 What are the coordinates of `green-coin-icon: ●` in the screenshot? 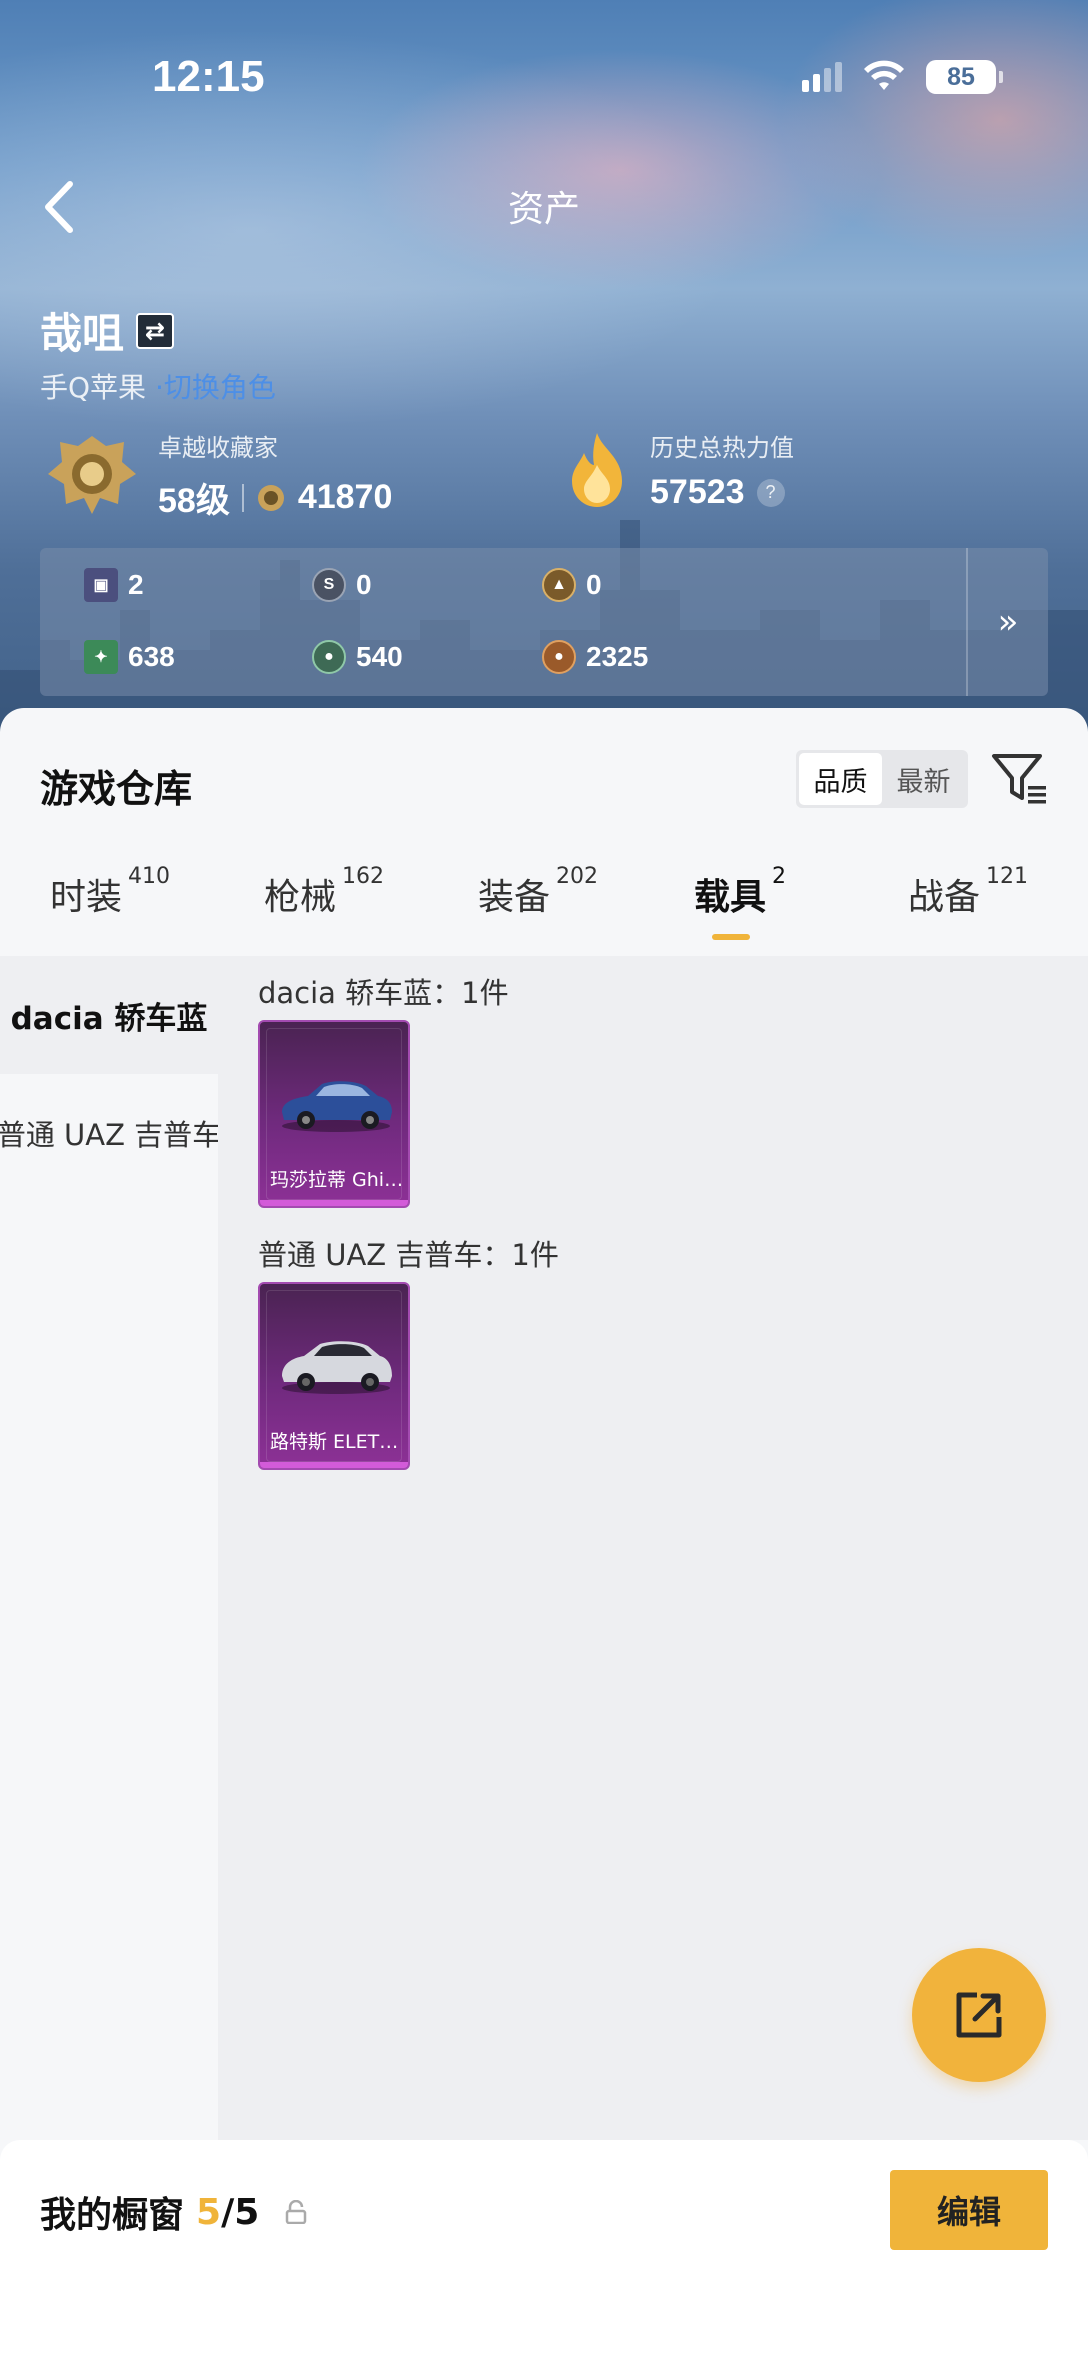 It's located at (329, 657).